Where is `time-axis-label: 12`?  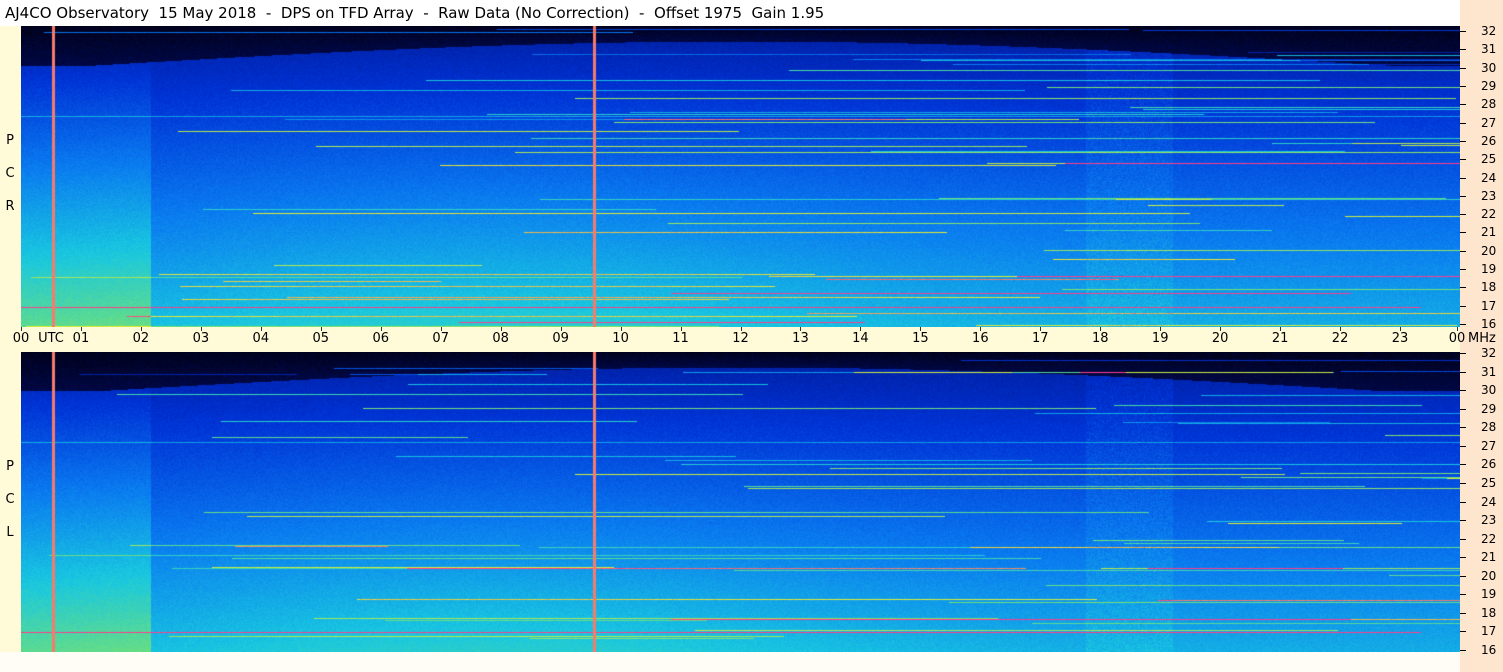 time-axis-label: 12 is located at coordinates (740, 338).